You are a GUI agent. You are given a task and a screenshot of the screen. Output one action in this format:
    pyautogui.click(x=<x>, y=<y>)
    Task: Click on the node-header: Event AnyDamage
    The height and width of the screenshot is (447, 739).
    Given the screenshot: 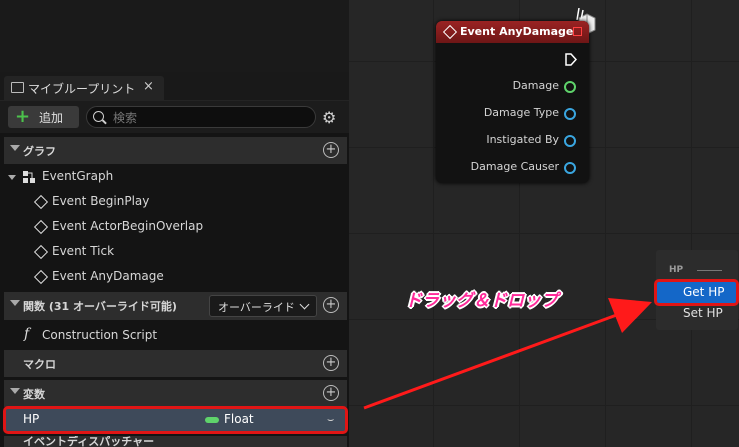 What is the action you would take?
    pyautogui.click(x=512, y=32)
    